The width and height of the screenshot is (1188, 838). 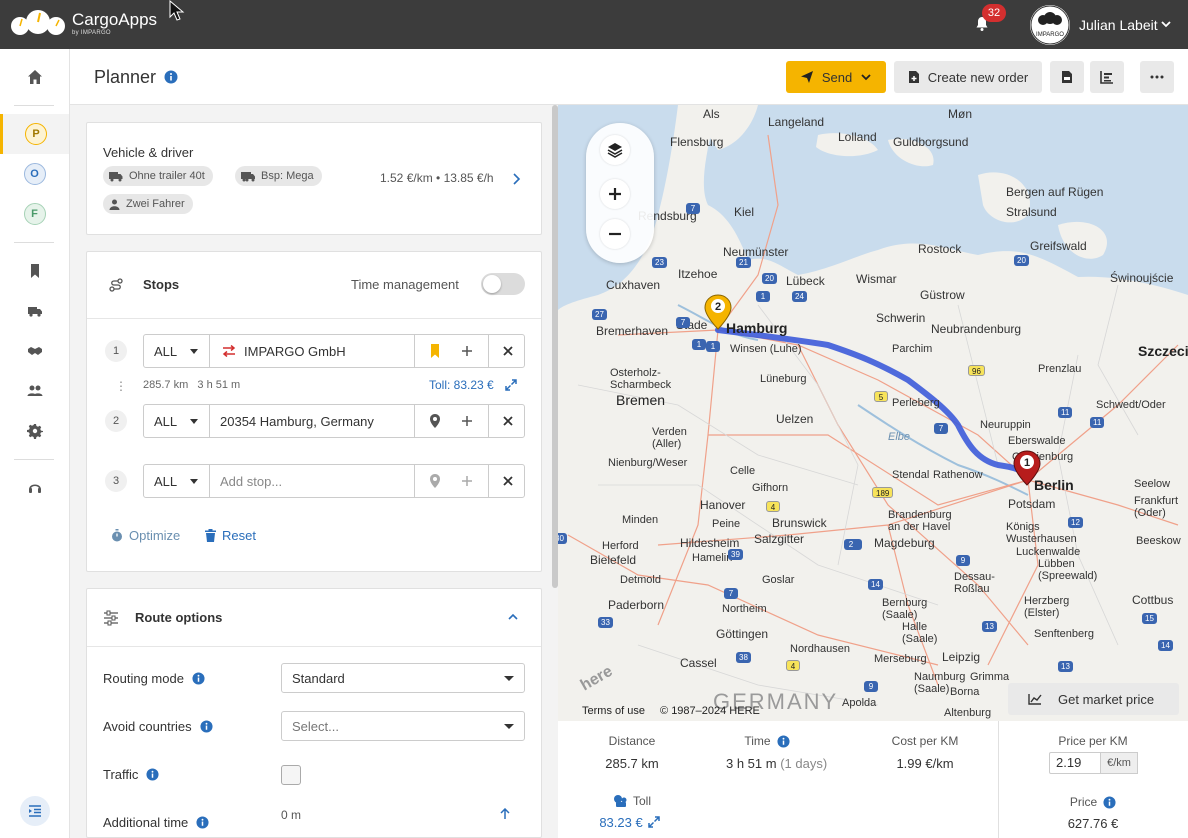 What do you see at coordinates (875, 584) in the screenshot?
I see `road-number-shield: 14` at bounding box center [875, 584].